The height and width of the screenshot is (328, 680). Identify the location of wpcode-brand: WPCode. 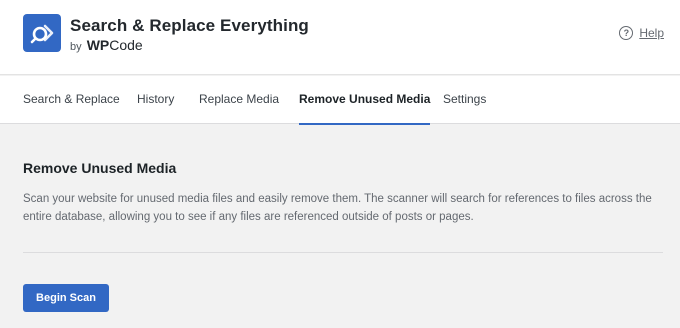
(115, 45).